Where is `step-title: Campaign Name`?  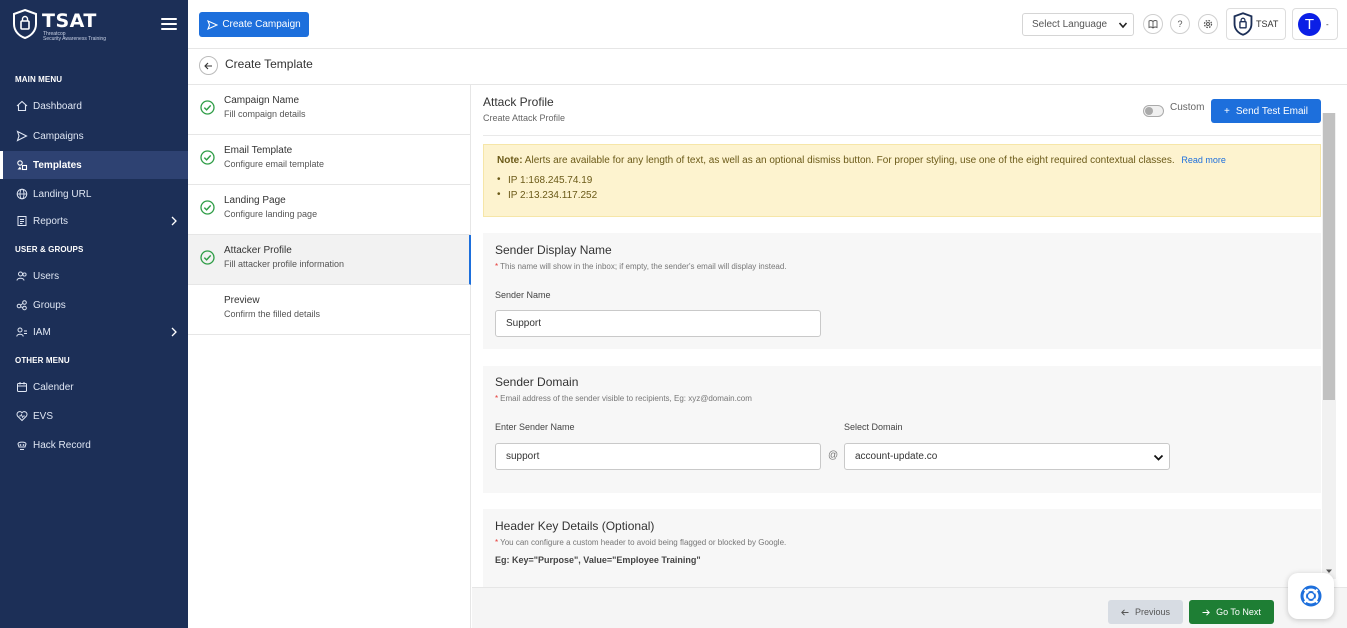 step-title: Campaign Name is located at coordinates (262, 100).